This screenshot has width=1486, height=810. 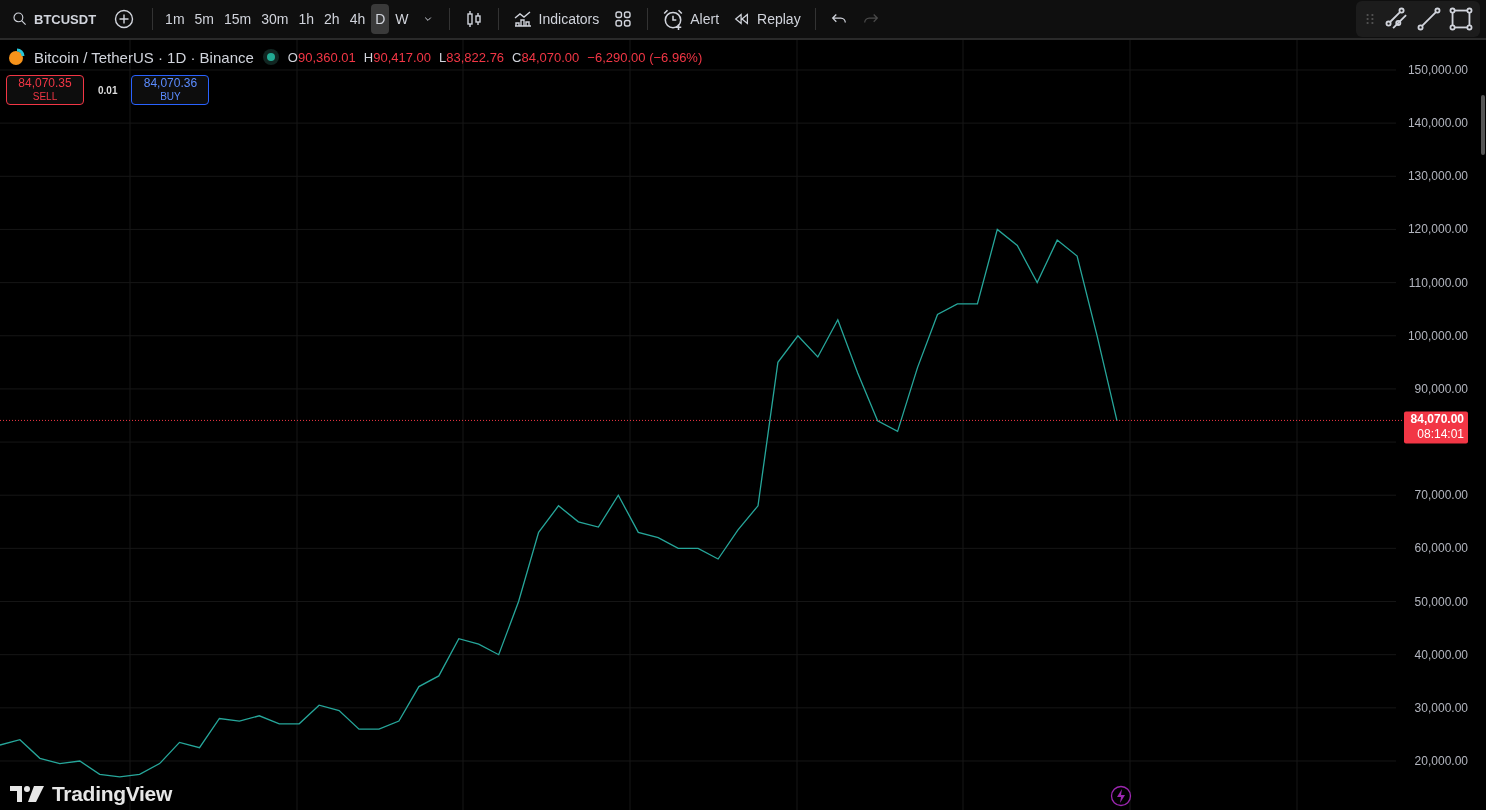 I want to click on interval-button: 5m, so click(x=204, y=19).